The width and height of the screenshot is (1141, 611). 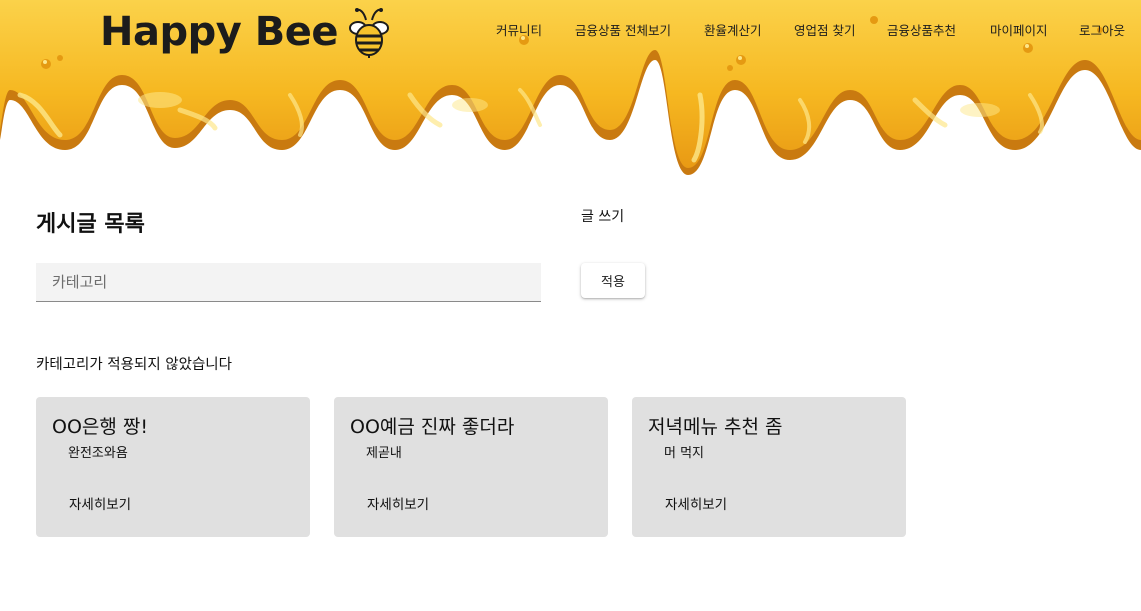 I want to click on nav-mypage: 마이페이지, so click(x=1019, y=29).